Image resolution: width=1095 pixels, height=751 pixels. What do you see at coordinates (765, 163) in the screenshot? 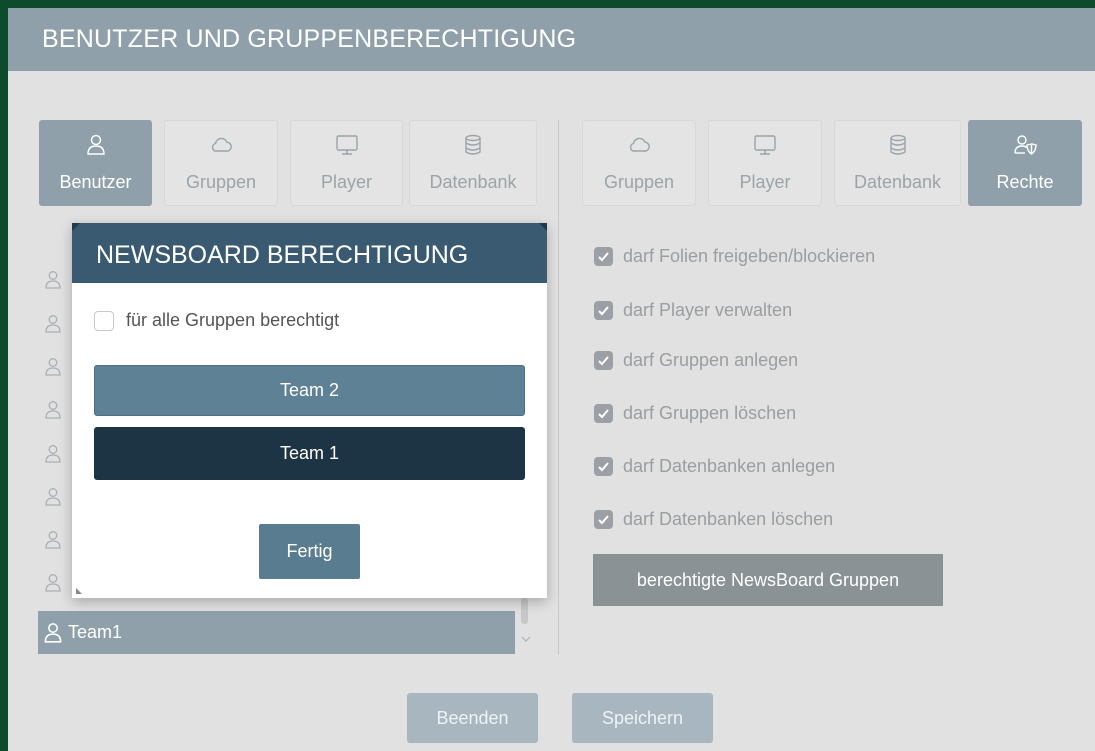
I see `tab-right-player: Player` at bounding box center [765, 163].